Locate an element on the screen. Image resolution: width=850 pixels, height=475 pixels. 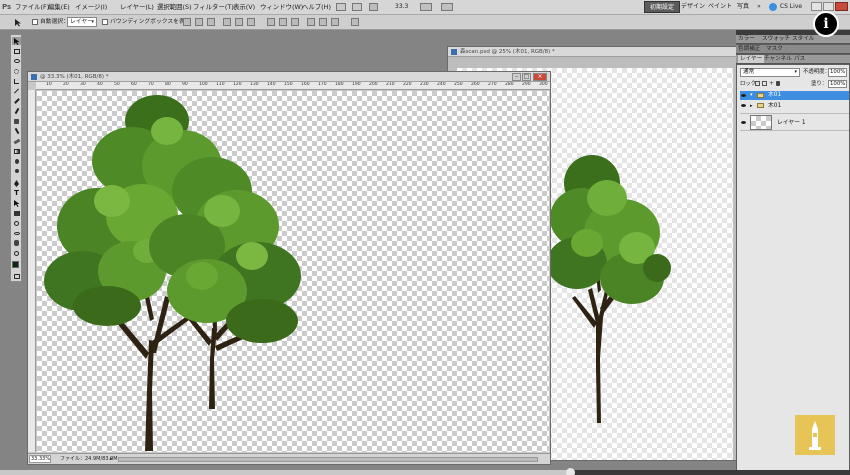
align-right-icon is located at coordinates (251, 22).